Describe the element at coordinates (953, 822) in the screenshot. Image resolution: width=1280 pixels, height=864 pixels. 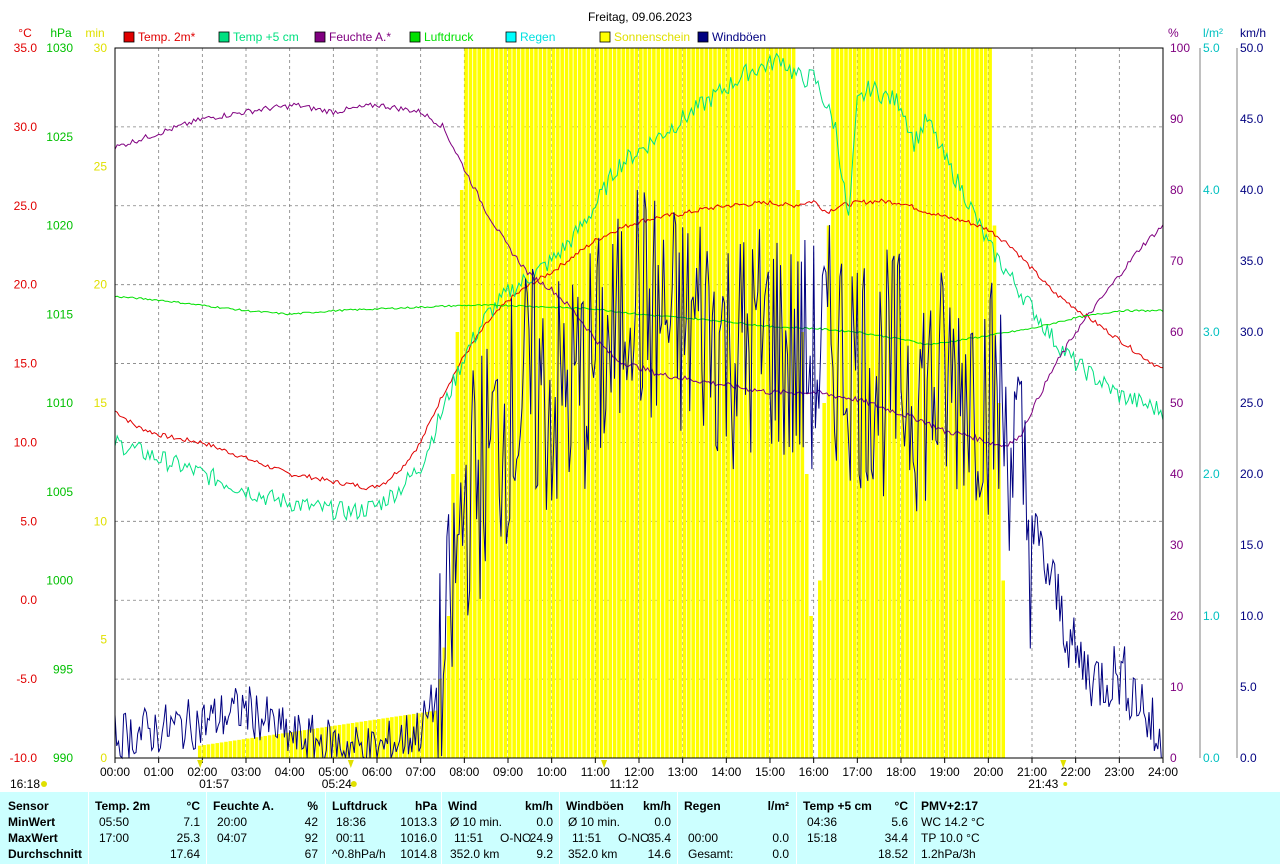
I see `stats-pmv: WC 14.2 °C` at that location.